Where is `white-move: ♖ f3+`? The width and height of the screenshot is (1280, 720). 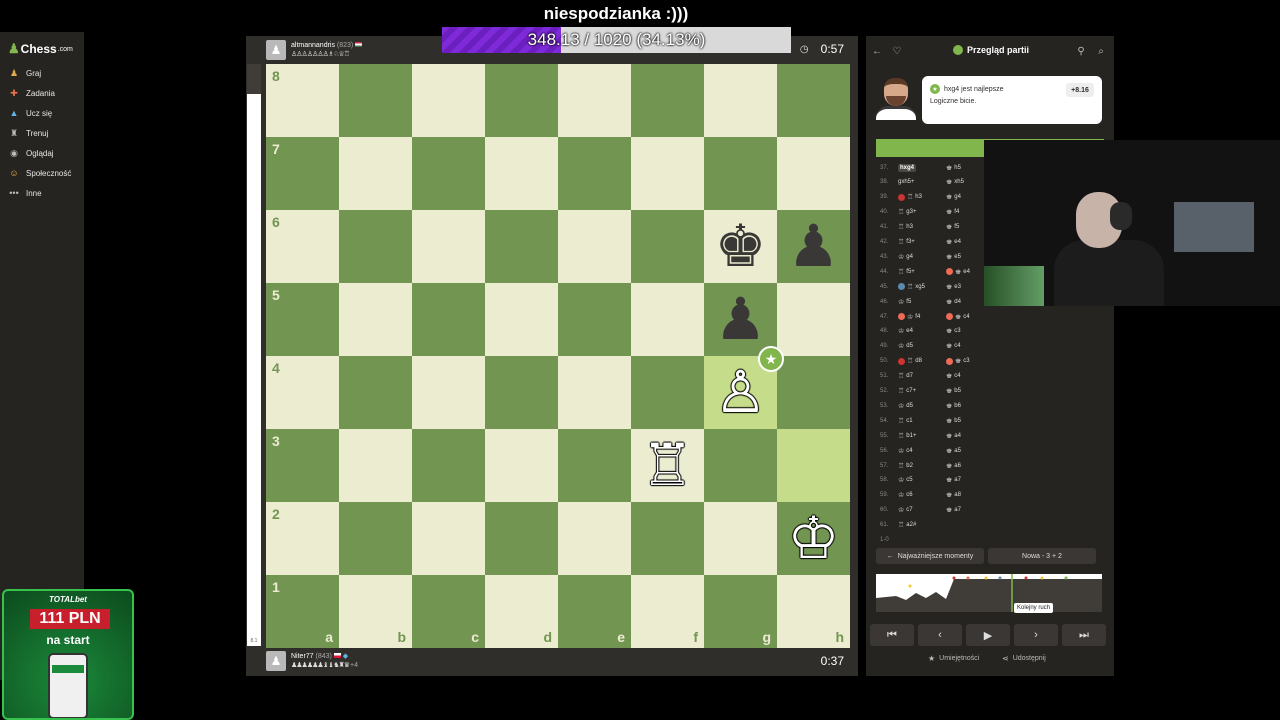
white-move: ♖ f3+ is located at coordinates (906, 242).